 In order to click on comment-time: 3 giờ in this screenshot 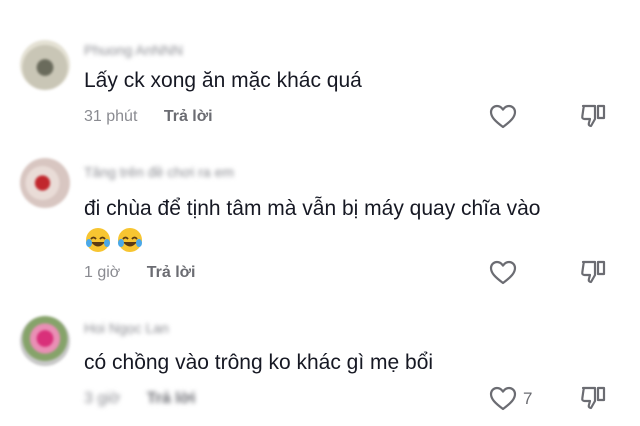, I will do `click(102, 398)`.